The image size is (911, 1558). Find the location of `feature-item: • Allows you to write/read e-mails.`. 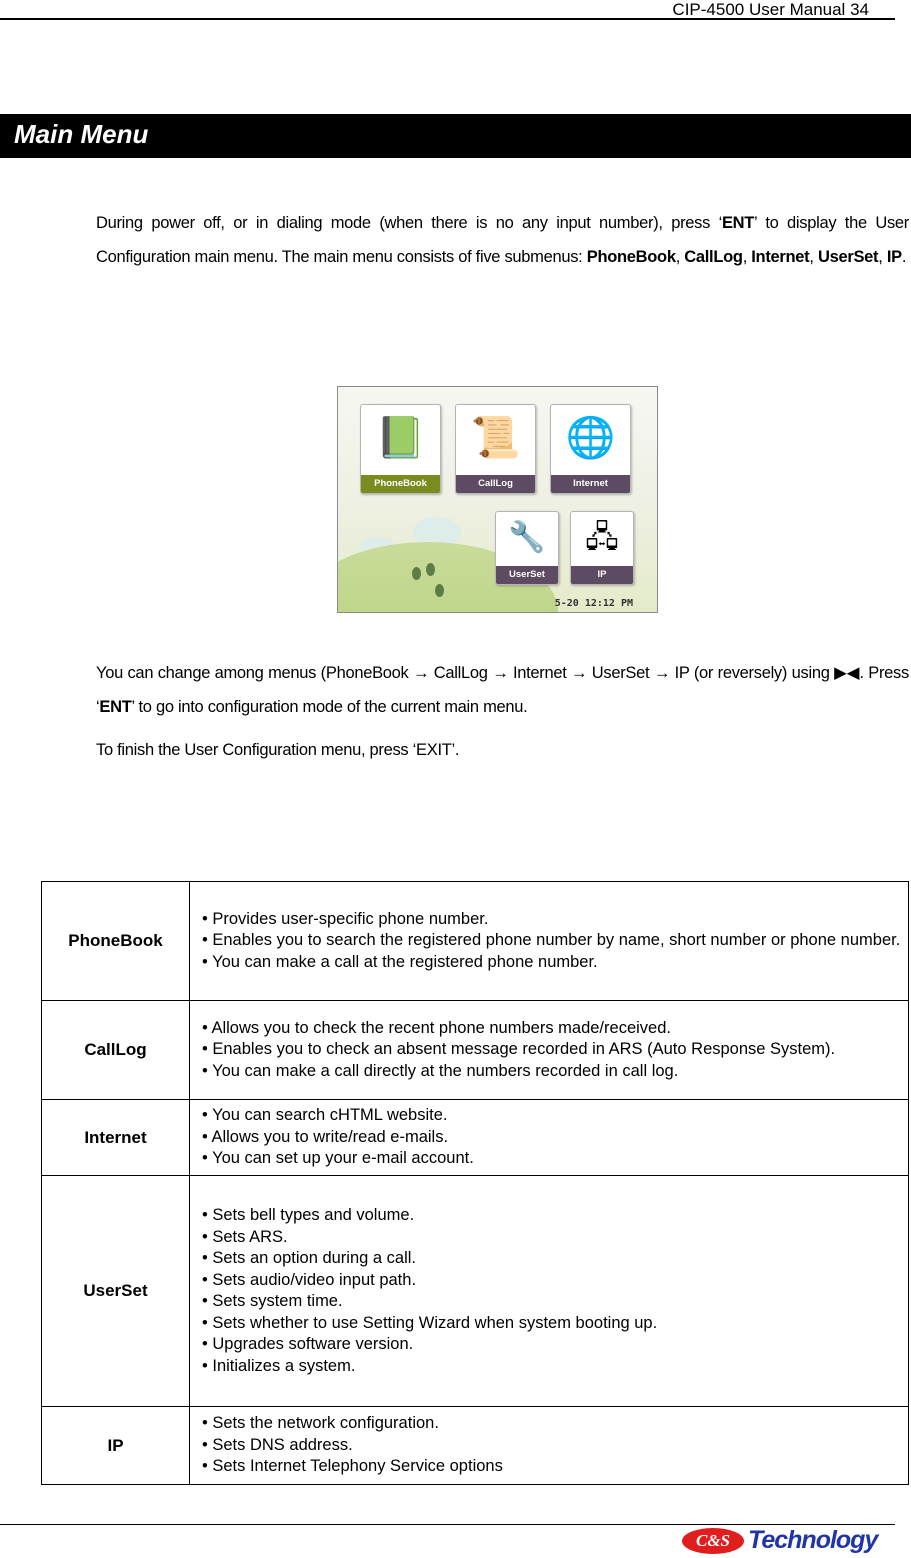

feature-item: • Allows you to write/read e-mails. is located at coordinates (555, 1138).